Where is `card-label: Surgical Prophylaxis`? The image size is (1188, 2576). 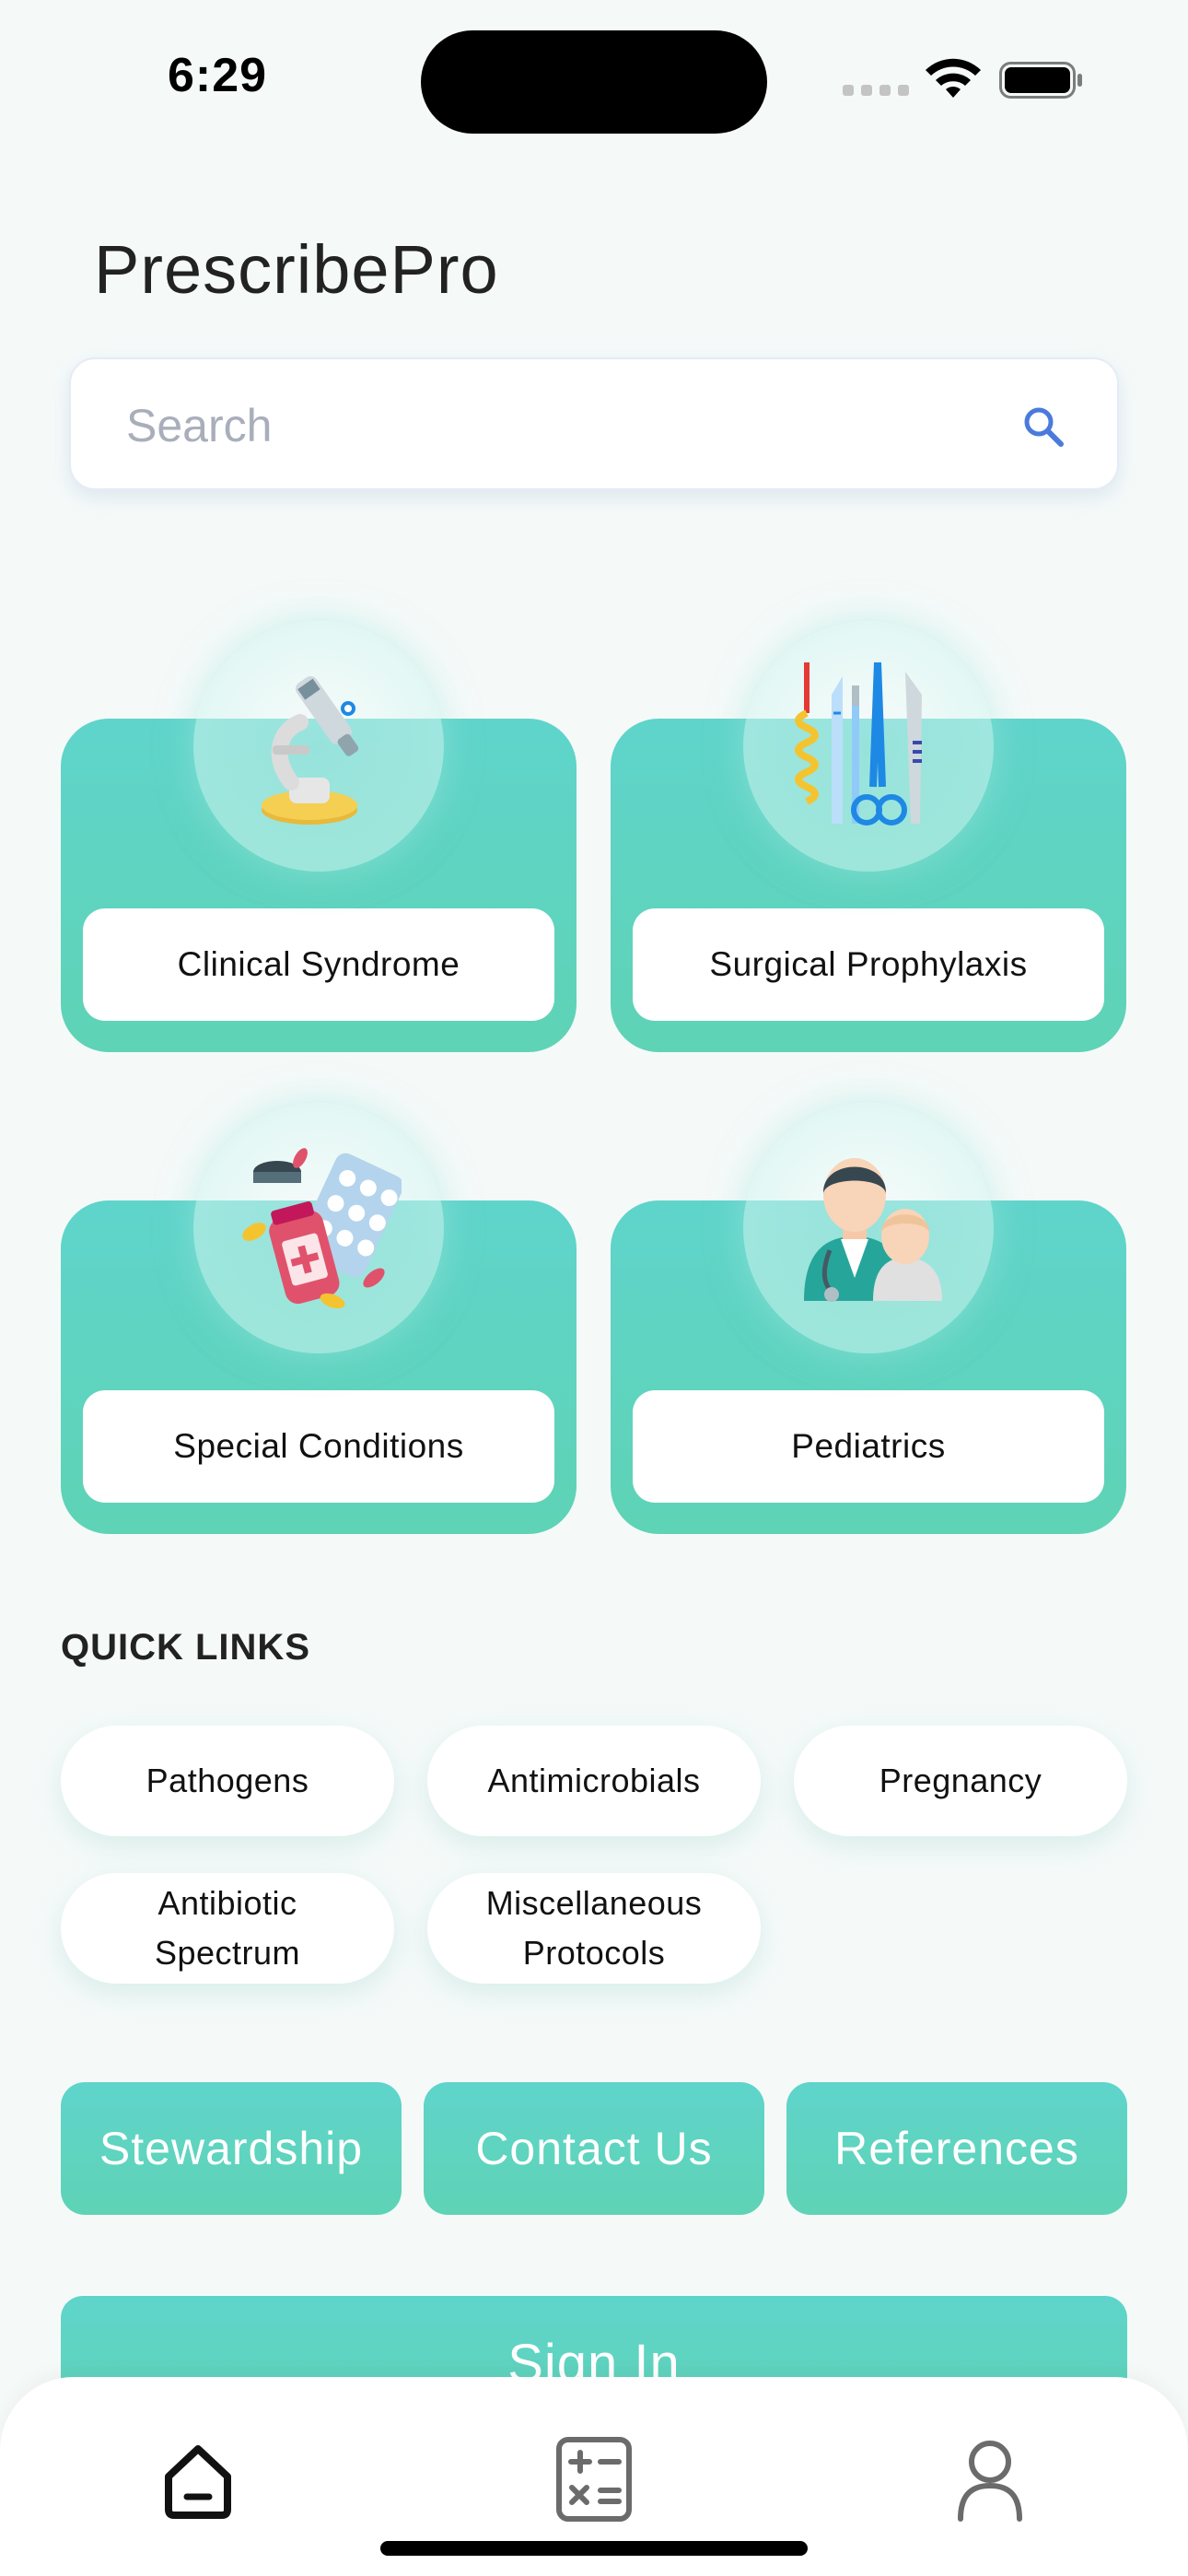
card-label: Surgical Prophylaxis is located at coordinates (869, 964).